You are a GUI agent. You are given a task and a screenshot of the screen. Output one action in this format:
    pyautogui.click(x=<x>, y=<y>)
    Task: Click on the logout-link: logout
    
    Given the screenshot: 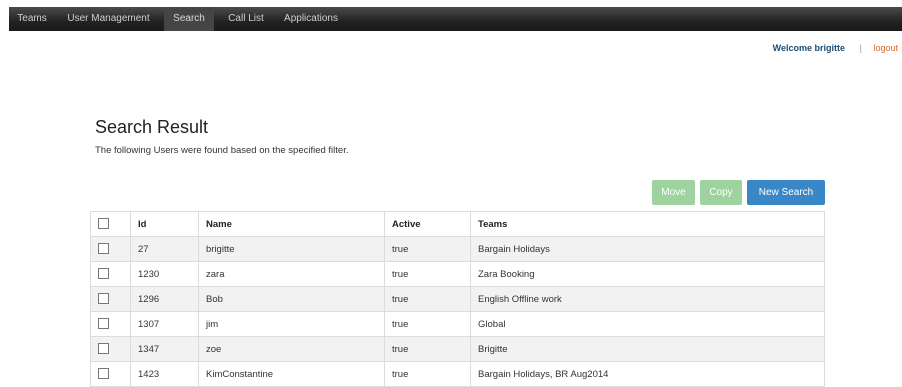 What is the action you would take?
    pyautogui.click(x=885, y=48)
    